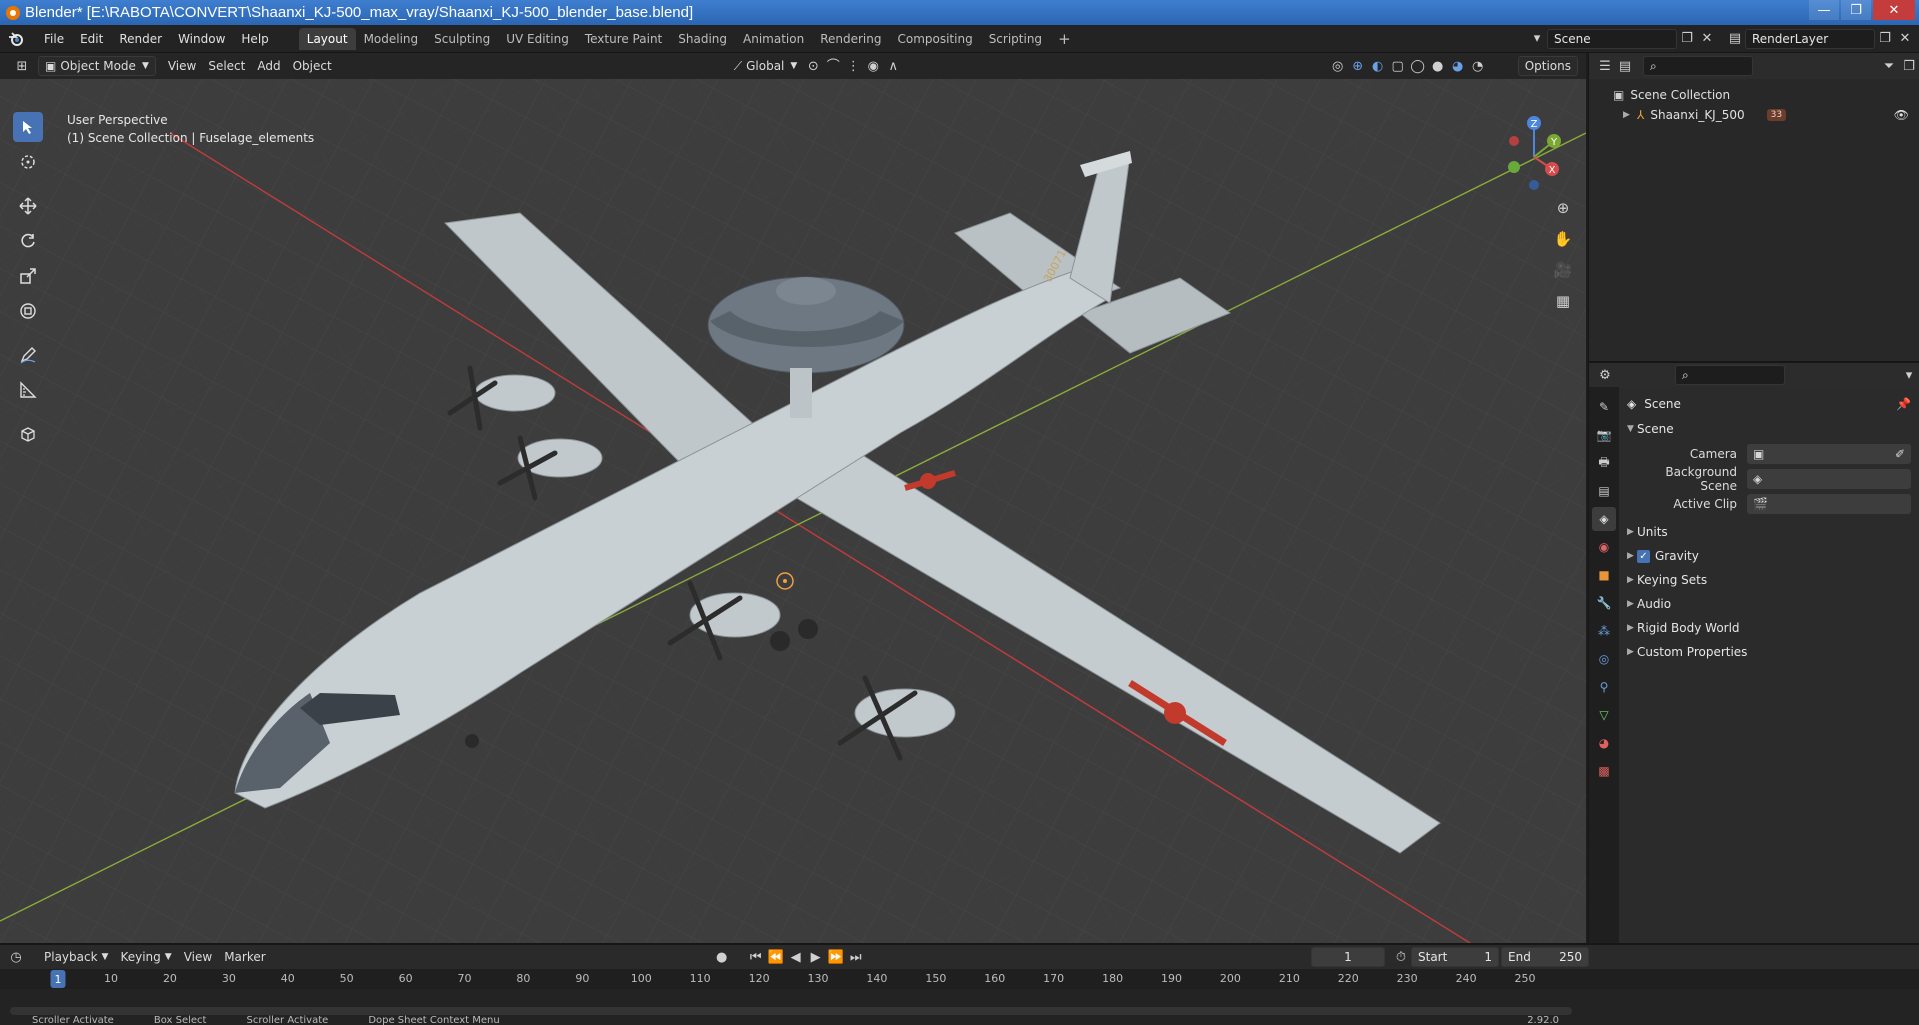 This screenshot has width=1919, height=1025. What do you see at coordinates (1563, 239) in the screenshot?
I see `pan-hand-icon: ✋` at bounding box center [1563, 239].